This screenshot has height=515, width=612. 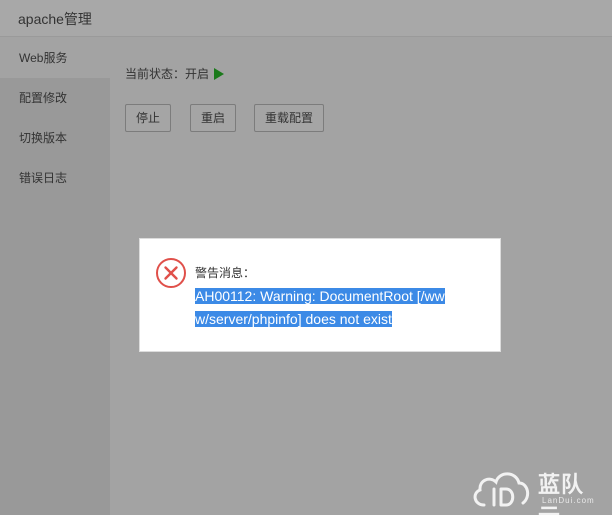 What do you see at coordinates (43, 178) in the screenshot?
I see `sidebar-item-label: 错误日志` at bounding box center [43, 178].